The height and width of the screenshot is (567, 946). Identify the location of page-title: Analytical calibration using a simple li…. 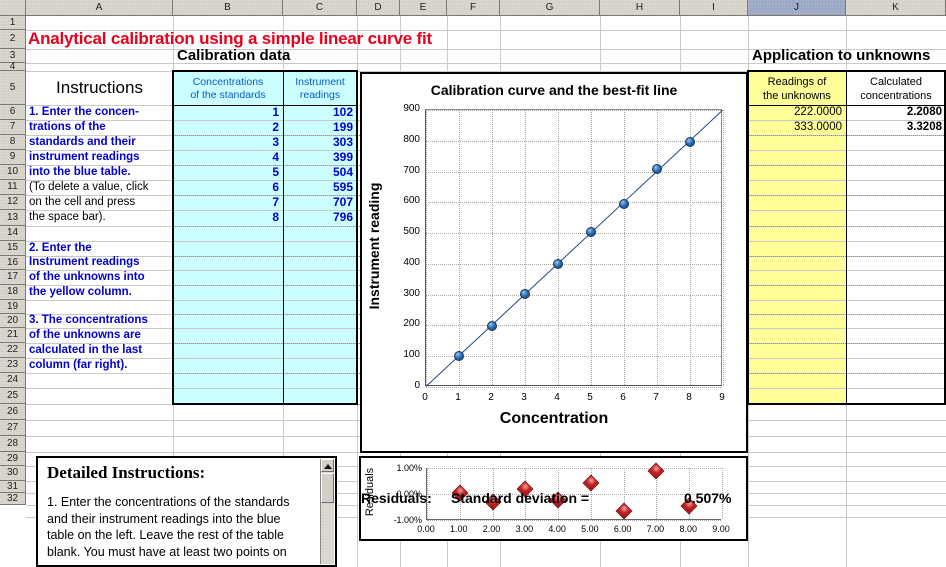
(230, 38).